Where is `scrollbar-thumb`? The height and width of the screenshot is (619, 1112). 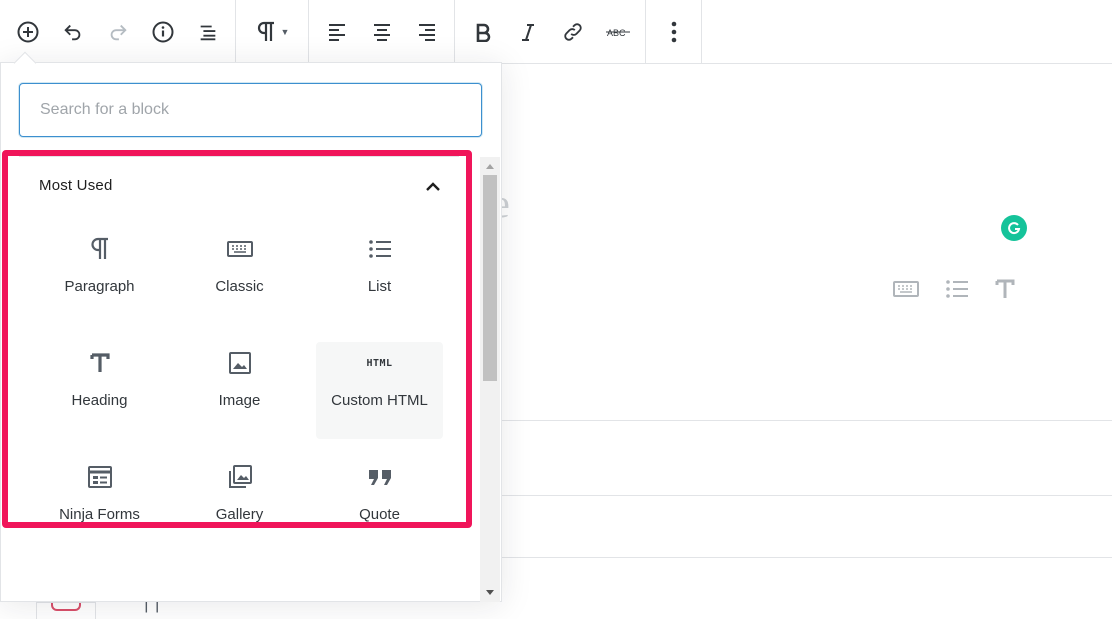 scrollbar-thumb is located at coordinates (490, 278).